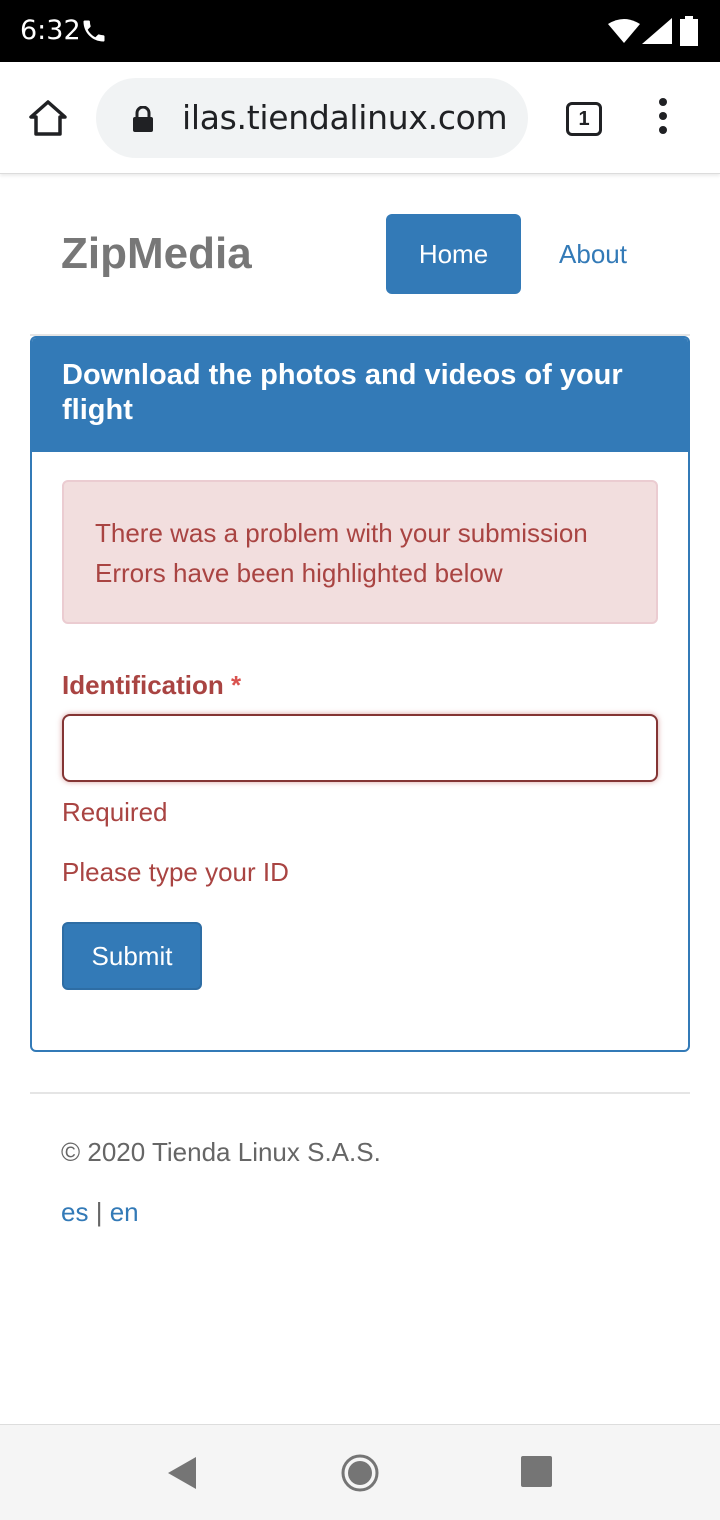 The height and width of the screenshot is (1520, 720). What do you see at coordinates (345, 117) in the screenshot?
I see `url-text: ilas.tiendalinux.com` at bounding box center [345, 117].